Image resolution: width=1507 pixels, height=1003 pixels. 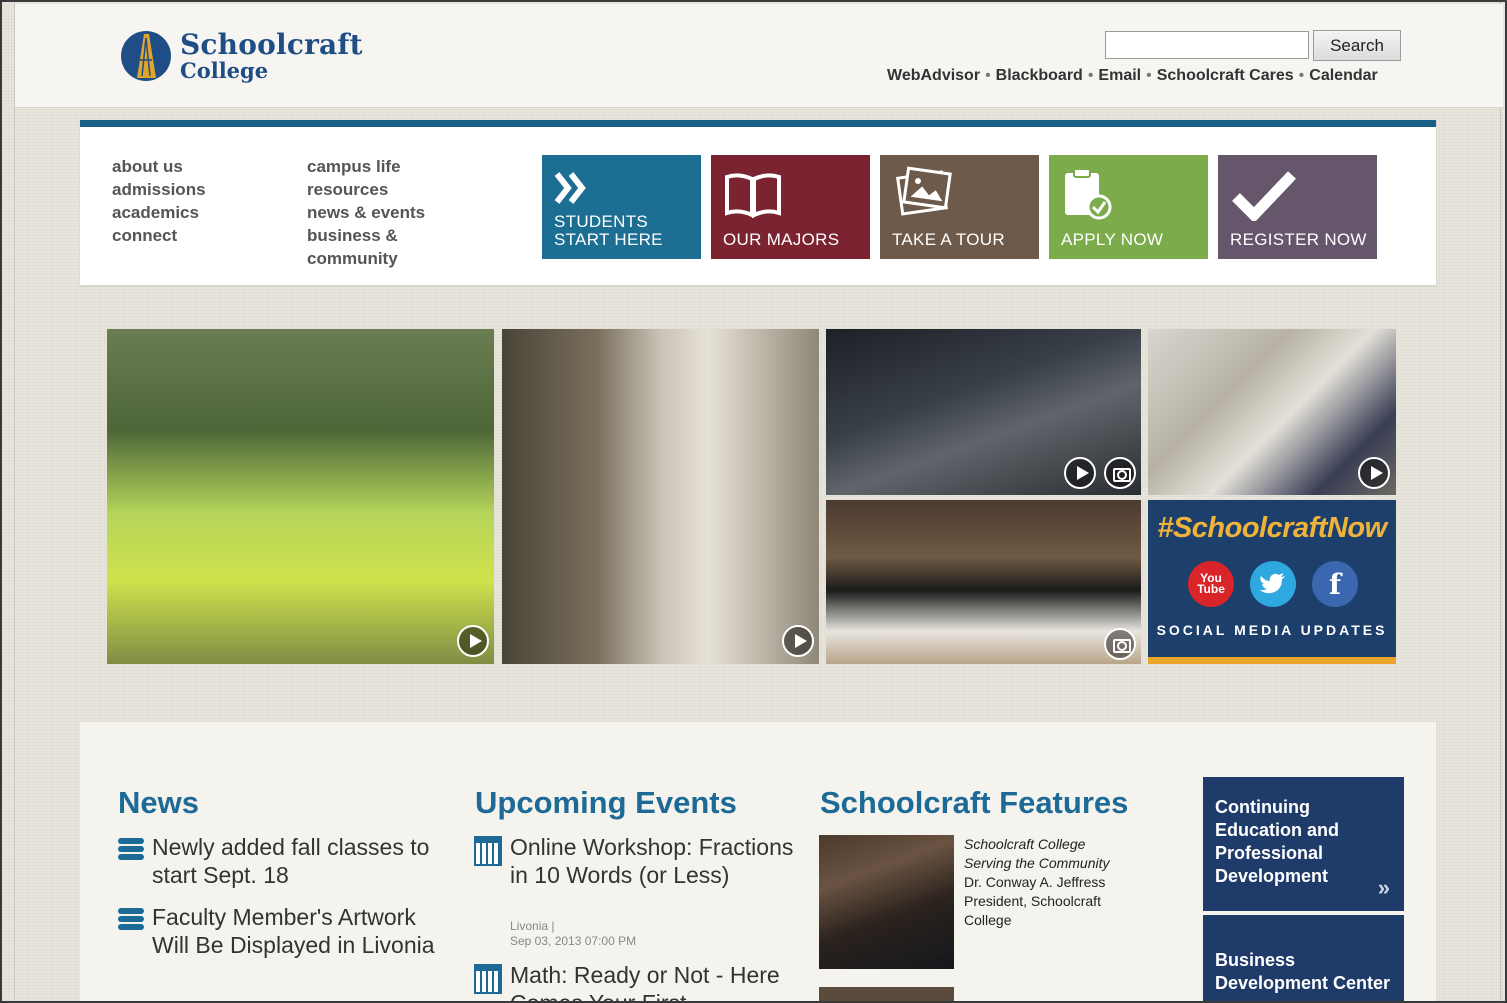 I want to click on social-label: SOCIAL MEDIA UPDATES, so click(x=1272, y=630).